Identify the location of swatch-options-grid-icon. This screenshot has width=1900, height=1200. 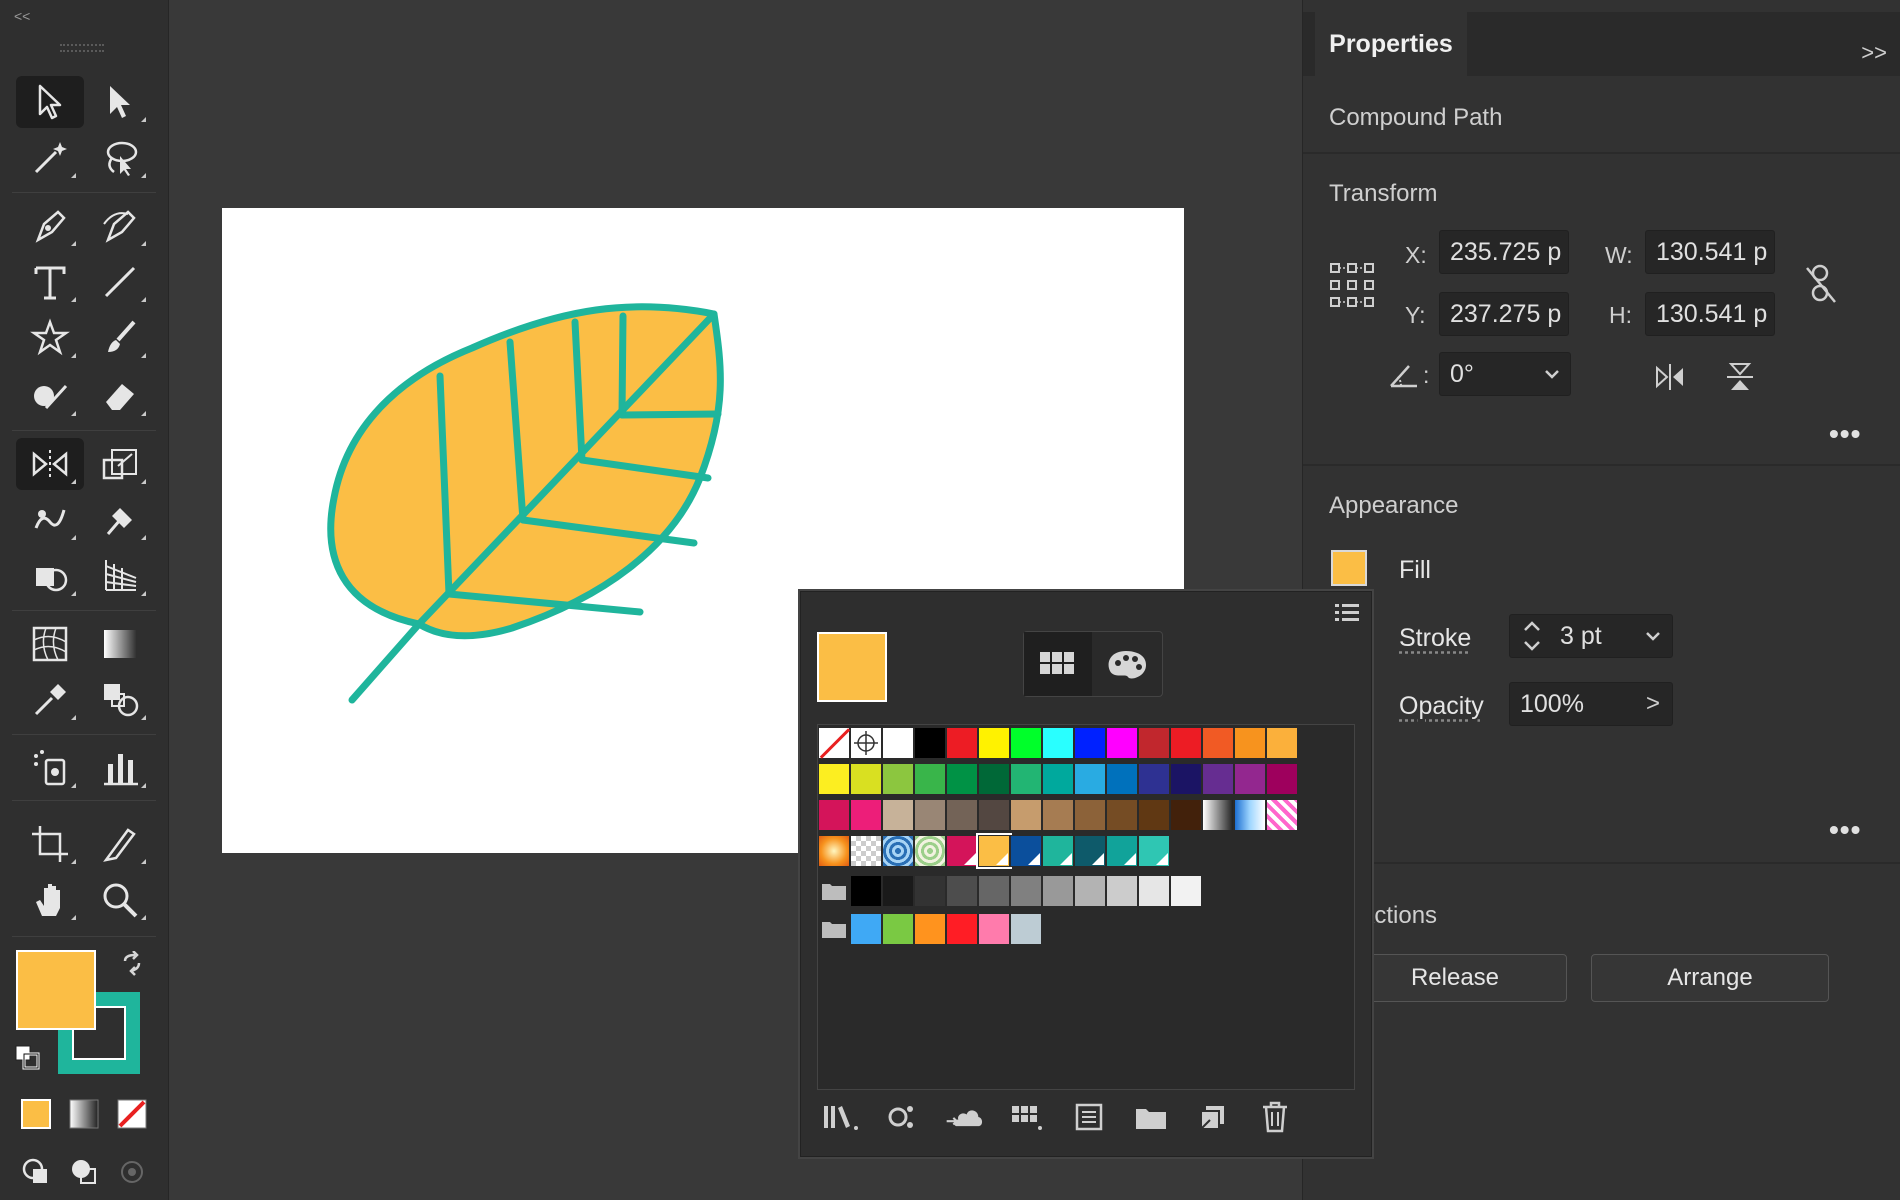
(1027, 1117).